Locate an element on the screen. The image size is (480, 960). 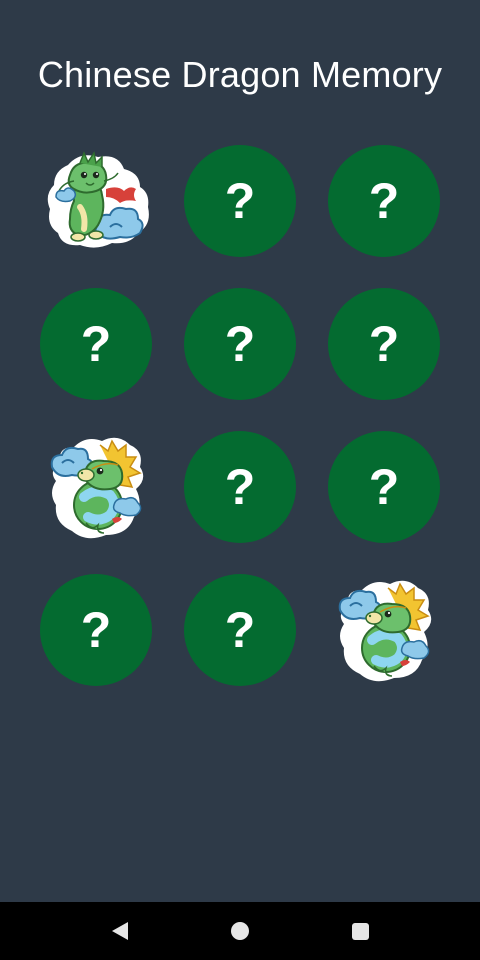
home-icon is located at coordinates (240, 931).